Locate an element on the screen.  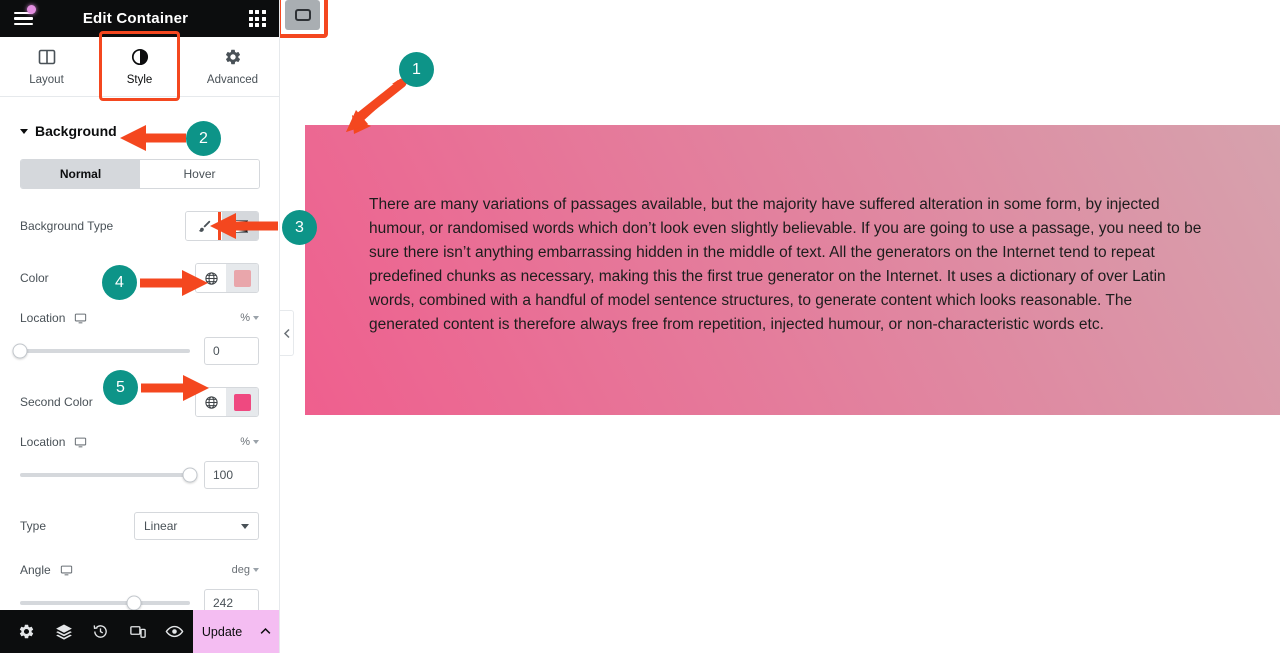
color-location-input is located at coordinates (231, 351).